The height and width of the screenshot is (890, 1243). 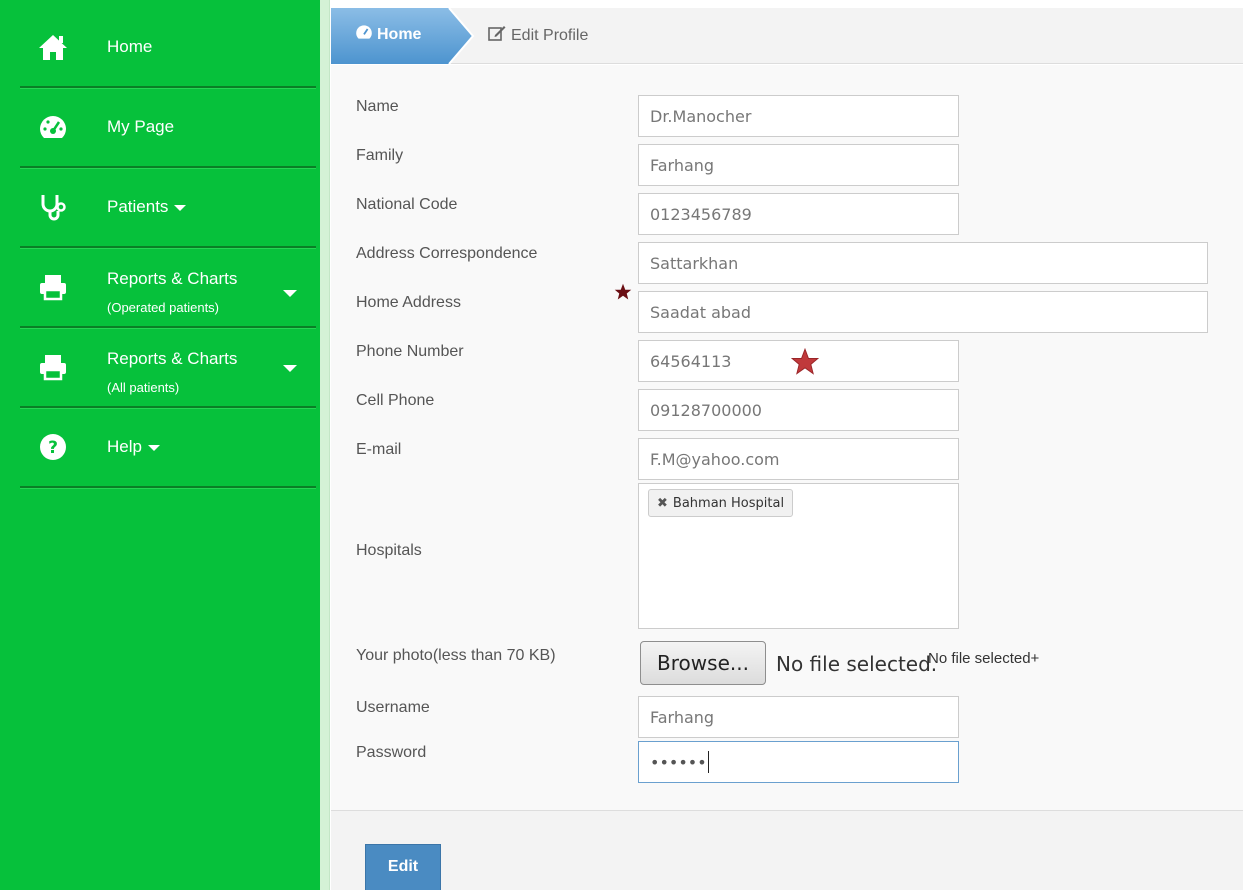 I want to click on name-field: Dr.Manocher, so click(x=798, y=116).